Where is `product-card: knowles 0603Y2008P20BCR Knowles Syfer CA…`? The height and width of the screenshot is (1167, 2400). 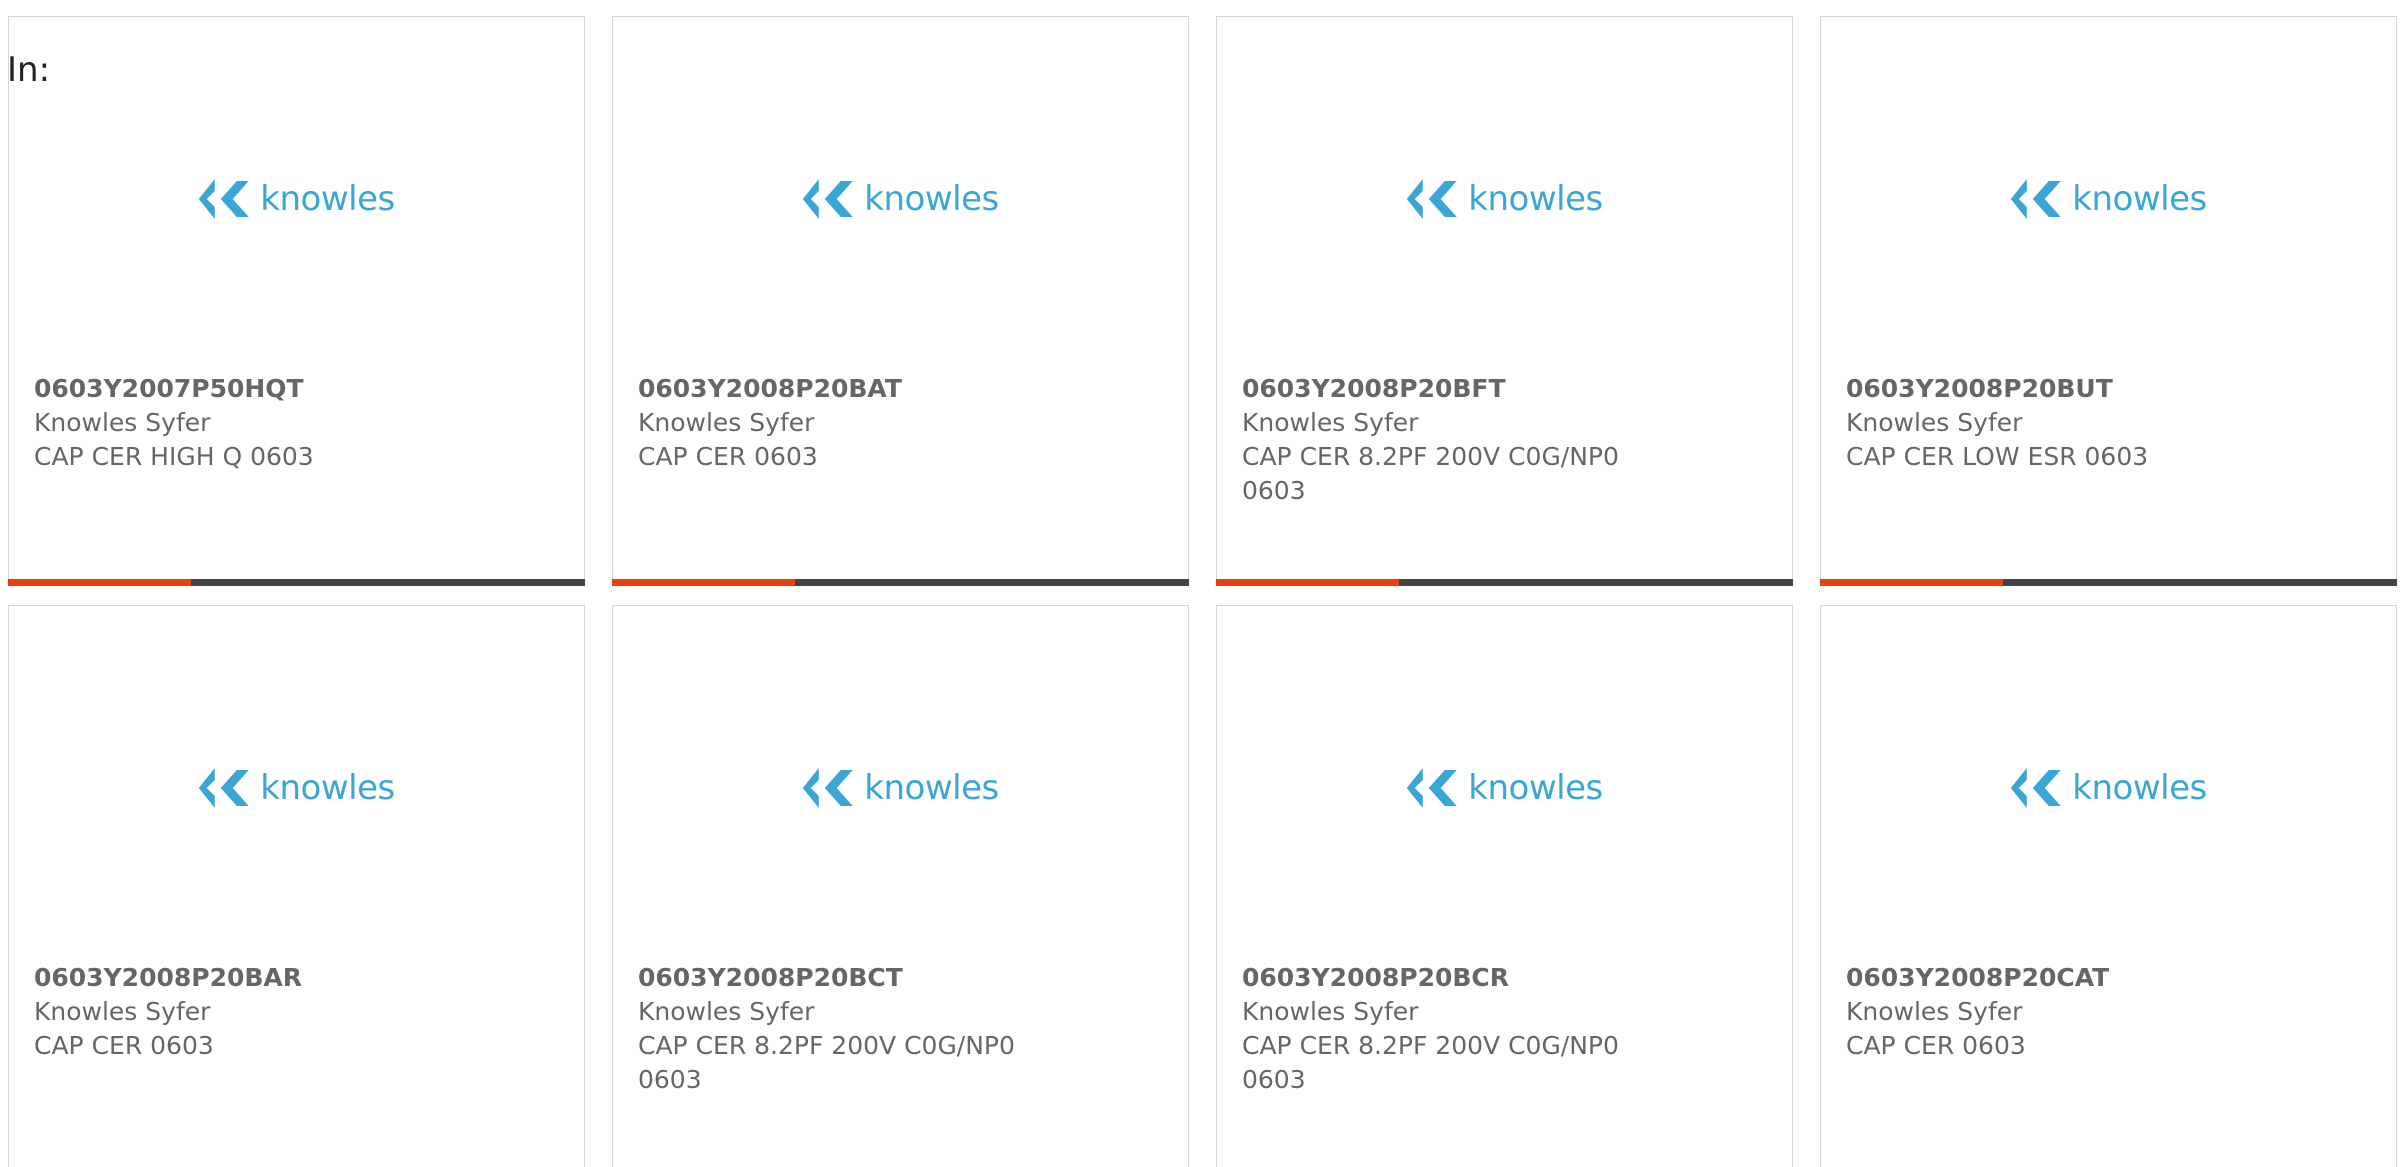
product-card: knowles 0603Y2008P20BCR Knowles Syfer CA… is located at coordinates (1504, 886).